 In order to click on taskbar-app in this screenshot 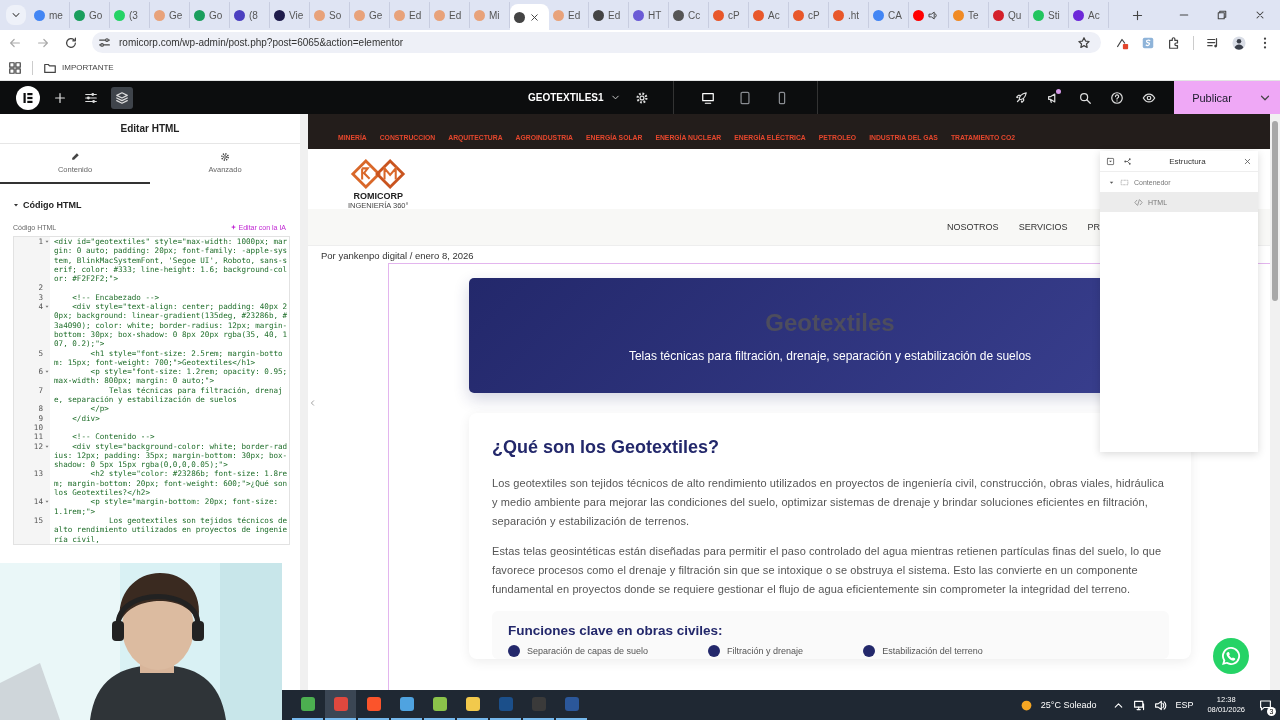, I will do `click(340, 705)`.